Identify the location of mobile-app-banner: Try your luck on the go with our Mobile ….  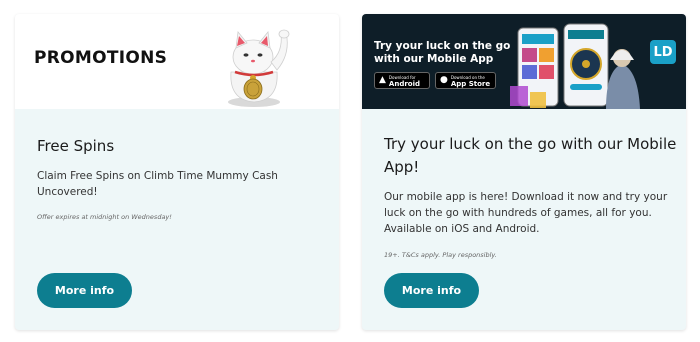
(524, 61).